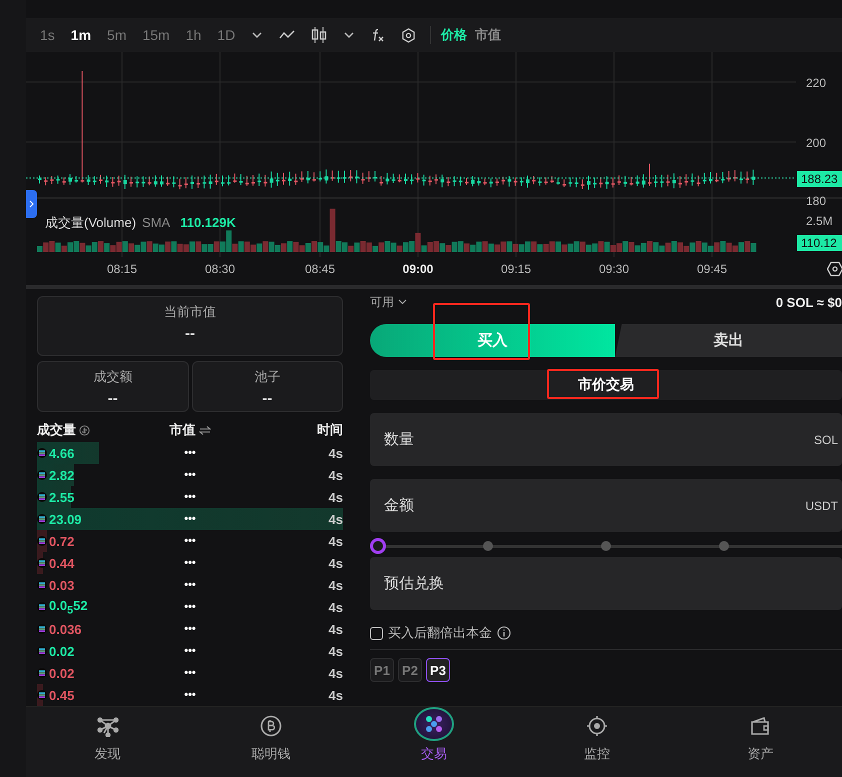 The width and height of the screenshot is (842, 777). Describe the element at coordinates (760, 742) in the screenshot. I see `nav-item: 资产` at that location.